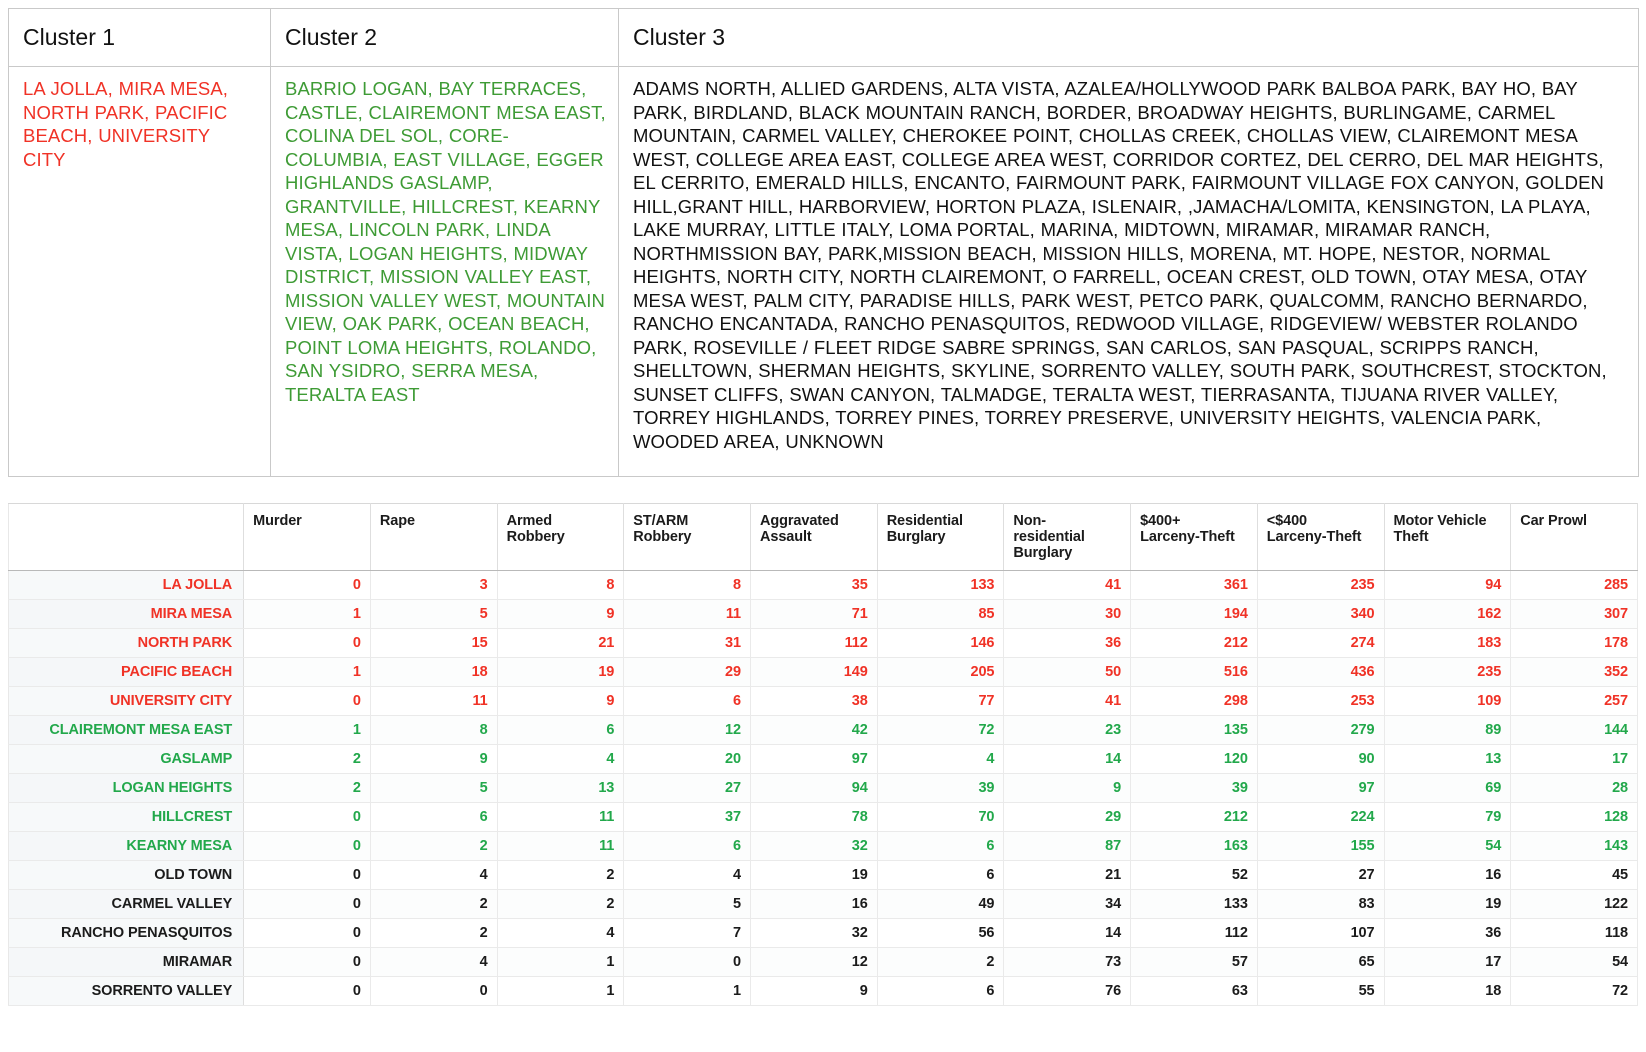 The height and width of the screenshot is (1052, 1646). I want to click on cell-value: 55, so click(1321, 991).